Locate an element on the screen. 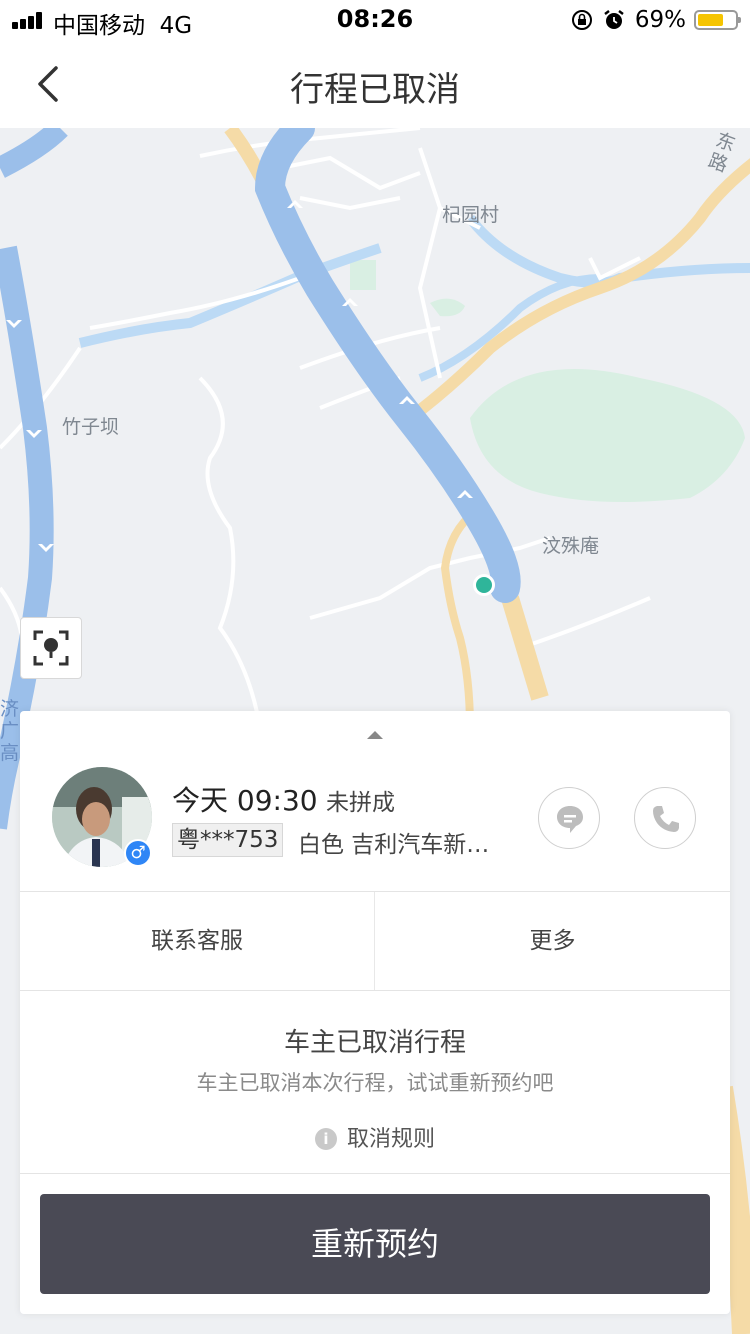 The image size is (750, 1334). cancellation-description: 车主已取消本次行程，试试重新预约吧 is located at coordinates (375, 1083).